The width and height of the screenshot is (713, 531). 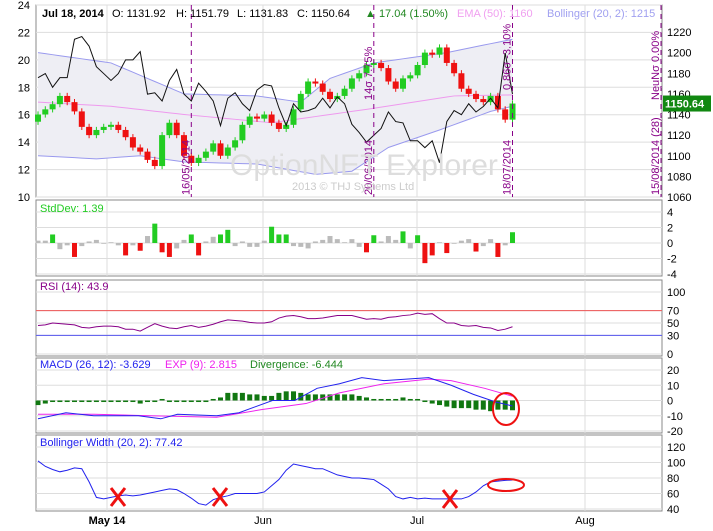 I want to click on header-low: L: 1131.83, so click(x=262, y=14).